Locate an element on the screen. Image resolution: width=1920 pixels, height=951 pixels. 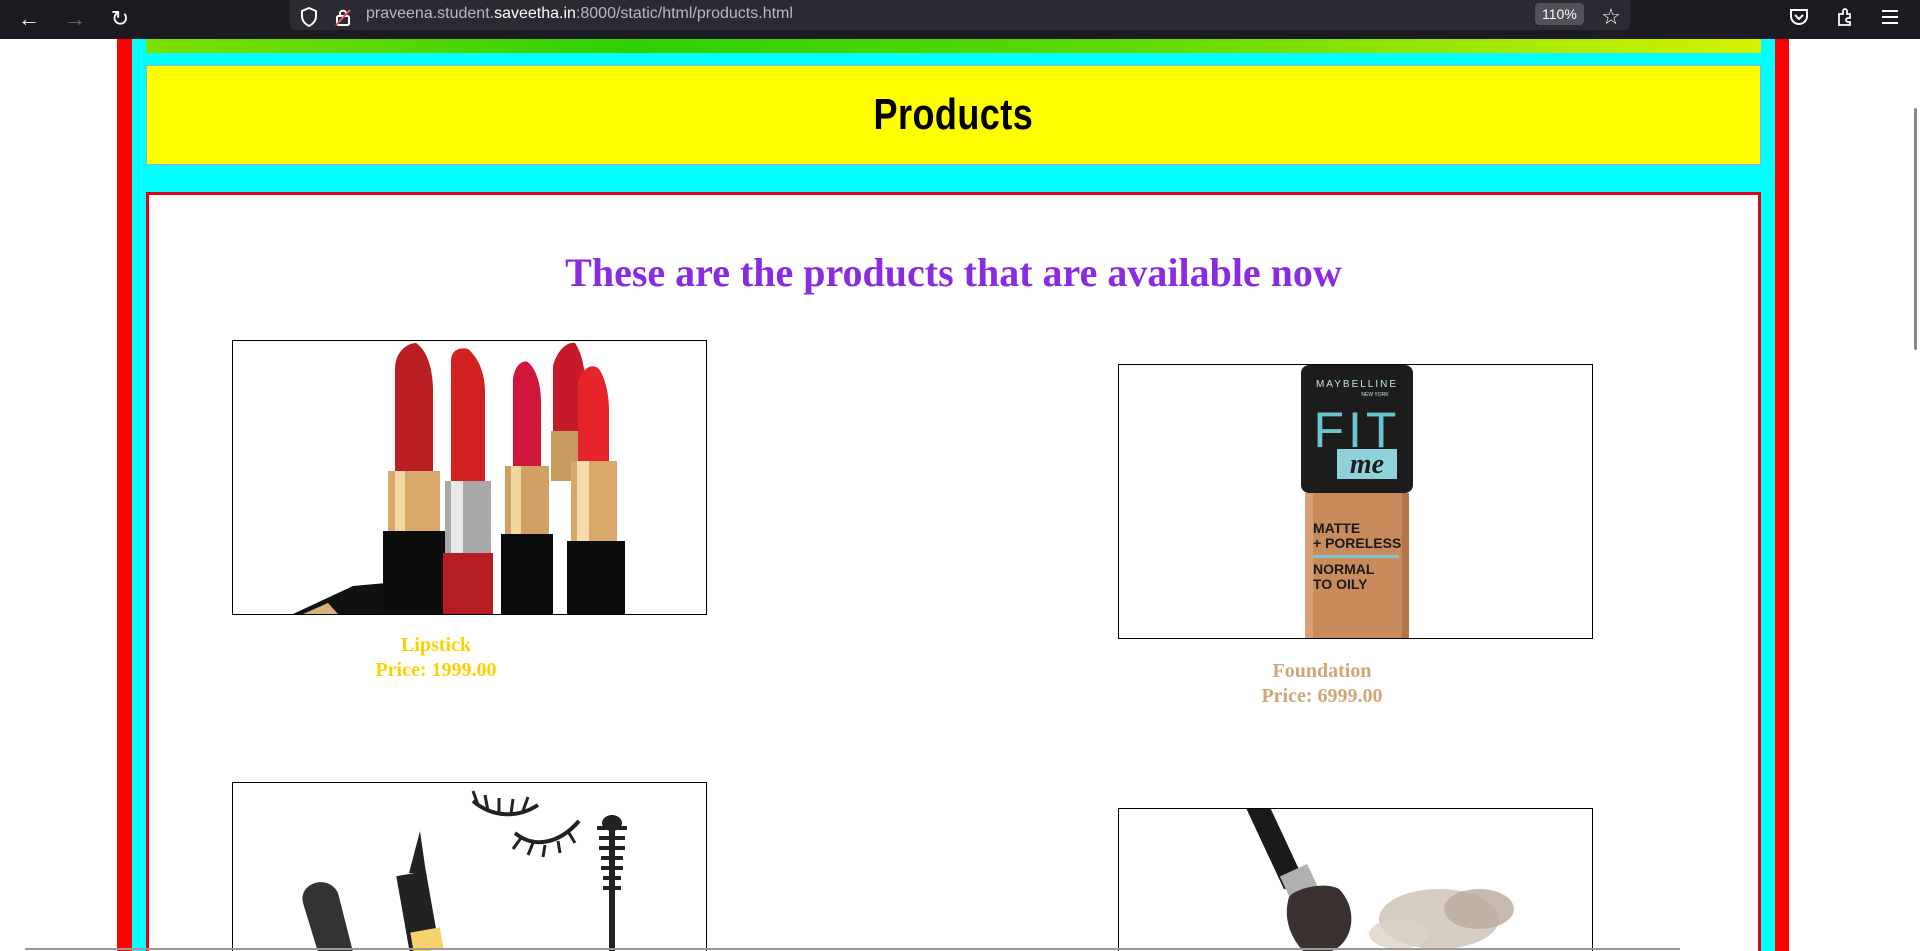
bottom-divider is located at coordinates (852, 949).